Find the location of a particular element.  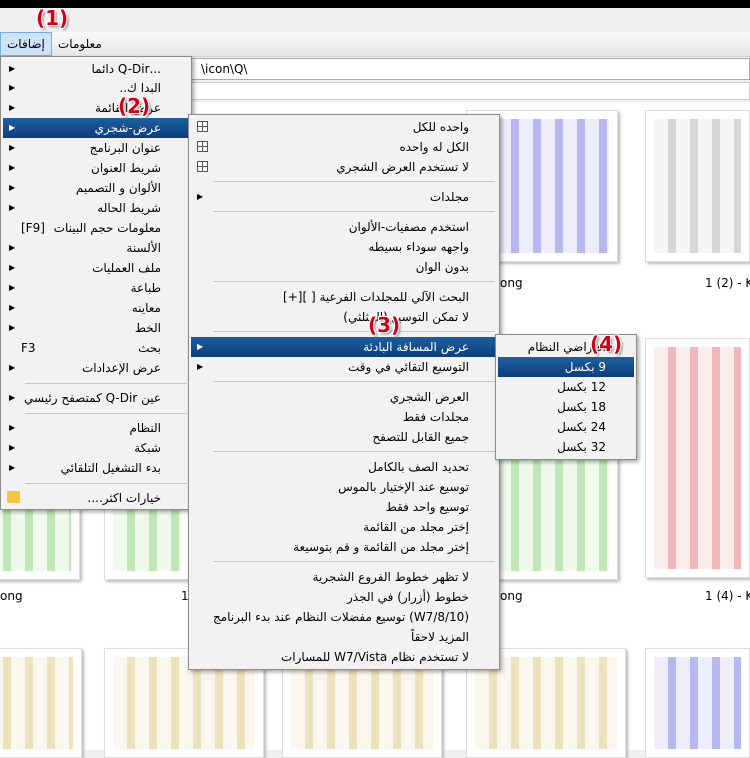

extras-menu-item: معلومات حجم البينات [F9] is located at coordinates (96, 228).